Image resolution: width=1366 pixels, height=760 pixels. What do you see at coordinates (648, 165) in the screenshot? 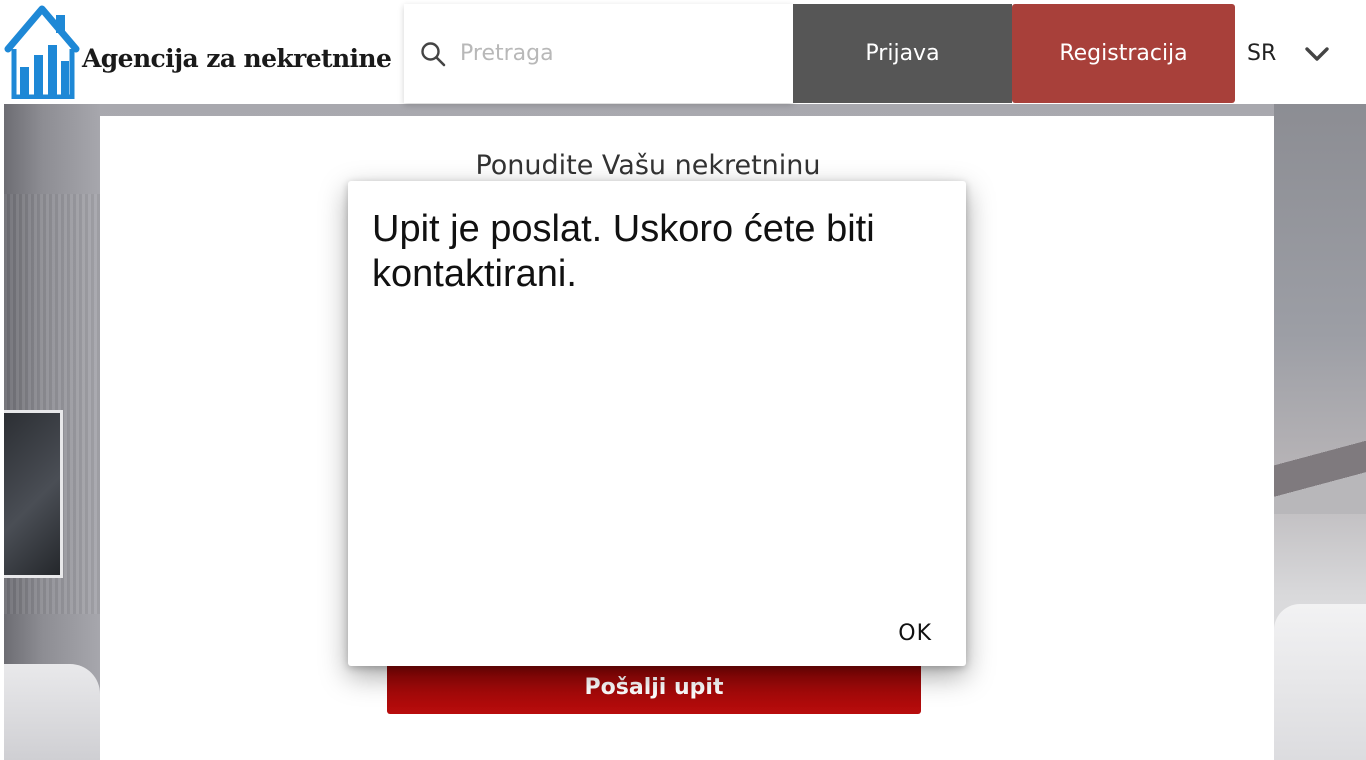
I see `page-title: Ponudite Vašu nekretninu` at bounding box center [648, 165].